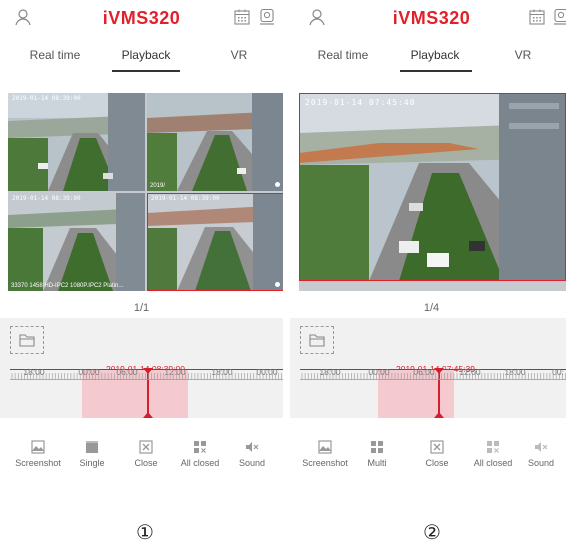  Describe the element at coordinates (360, 102) in the screenshot. I see `cell-timestamp: 2019-01-14 07:45:40` at that location.